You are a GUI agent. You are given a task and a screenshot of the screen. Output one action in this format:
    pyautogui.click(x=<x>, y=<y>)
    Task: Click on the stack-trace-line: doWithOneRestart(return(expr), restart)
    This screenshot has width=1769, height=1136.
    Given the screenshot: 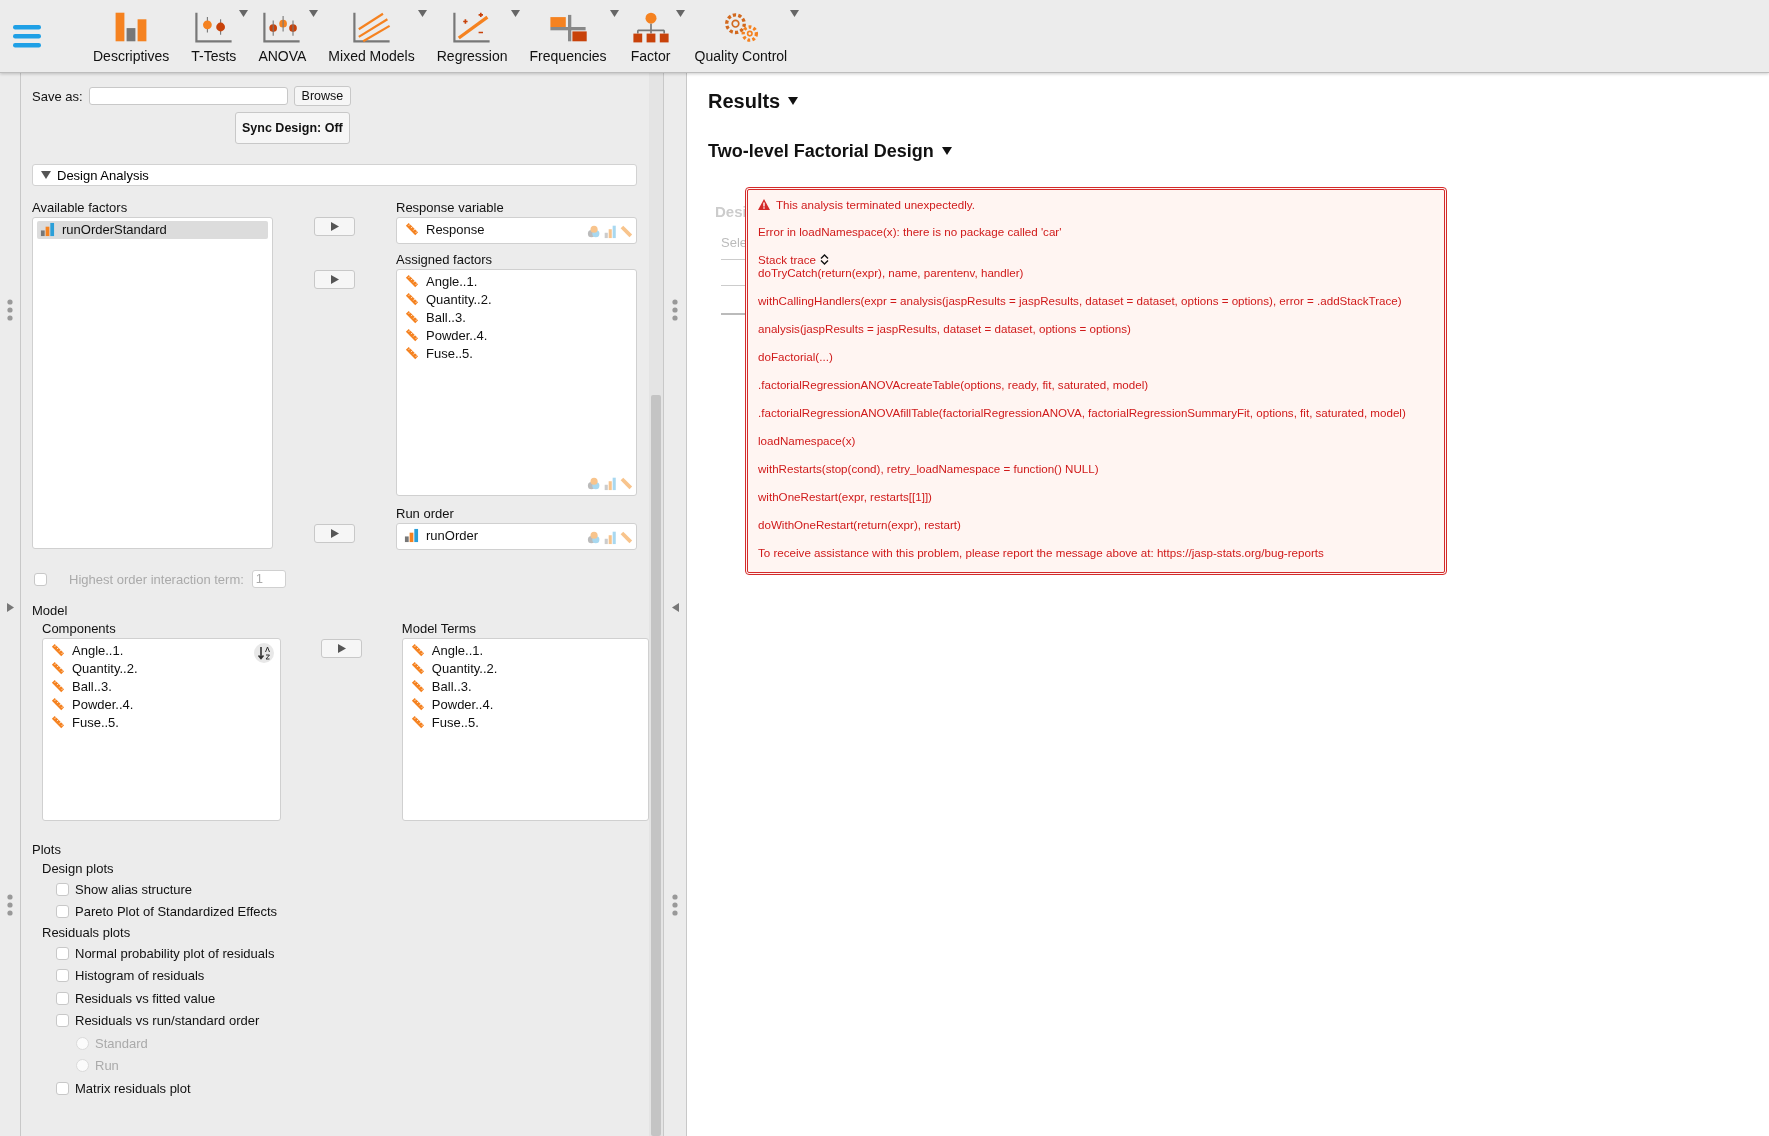 What is the action you would take?
    pyautogui.click(x=860, y=525)
    